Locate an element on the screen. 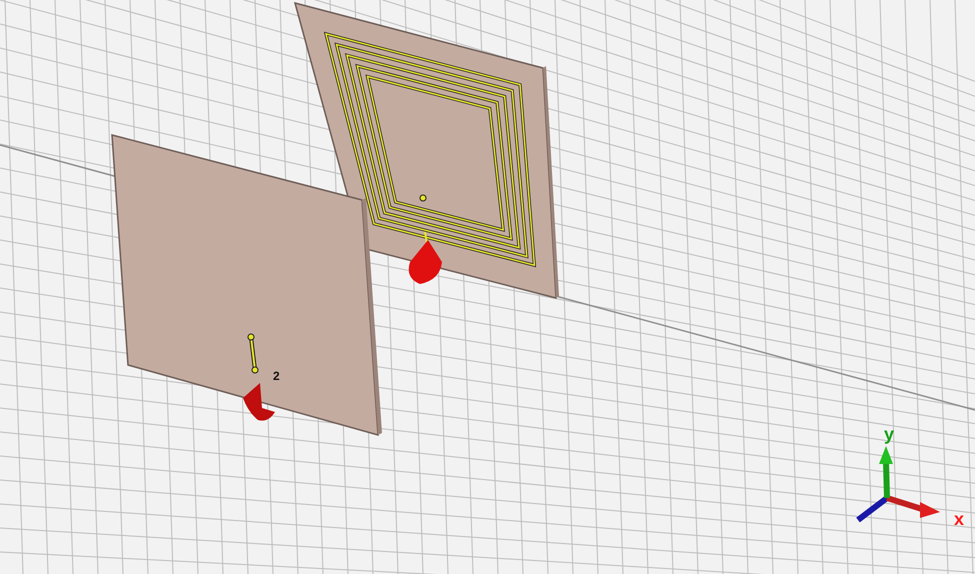  axis-label: x is located at coordinates (959, 519).